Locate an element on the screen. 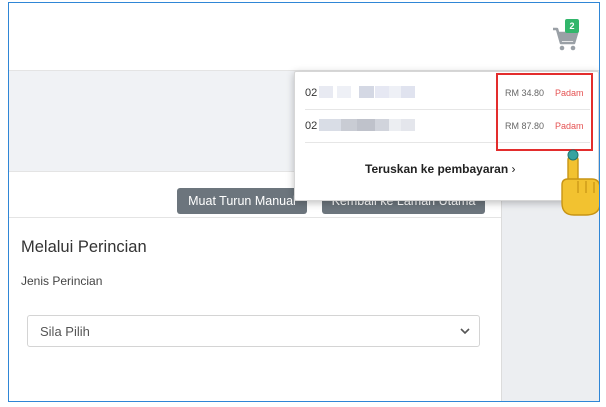 This screenshot has height=407, width=606. cart-count-badge: 2 is located at coordinates (572, 26).